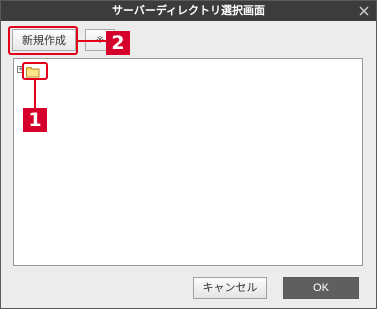 Image resolution: width=377 pixels, height=309 pixels. I want to click on annotation-badge-1: 1, so click(35, 120).